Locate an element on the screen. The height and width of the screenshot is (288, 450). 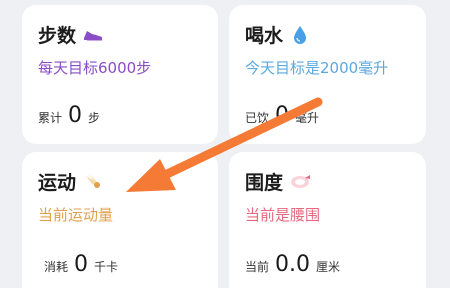
waist-stat-unit: 厘米 is located at coordinates (328, 267).